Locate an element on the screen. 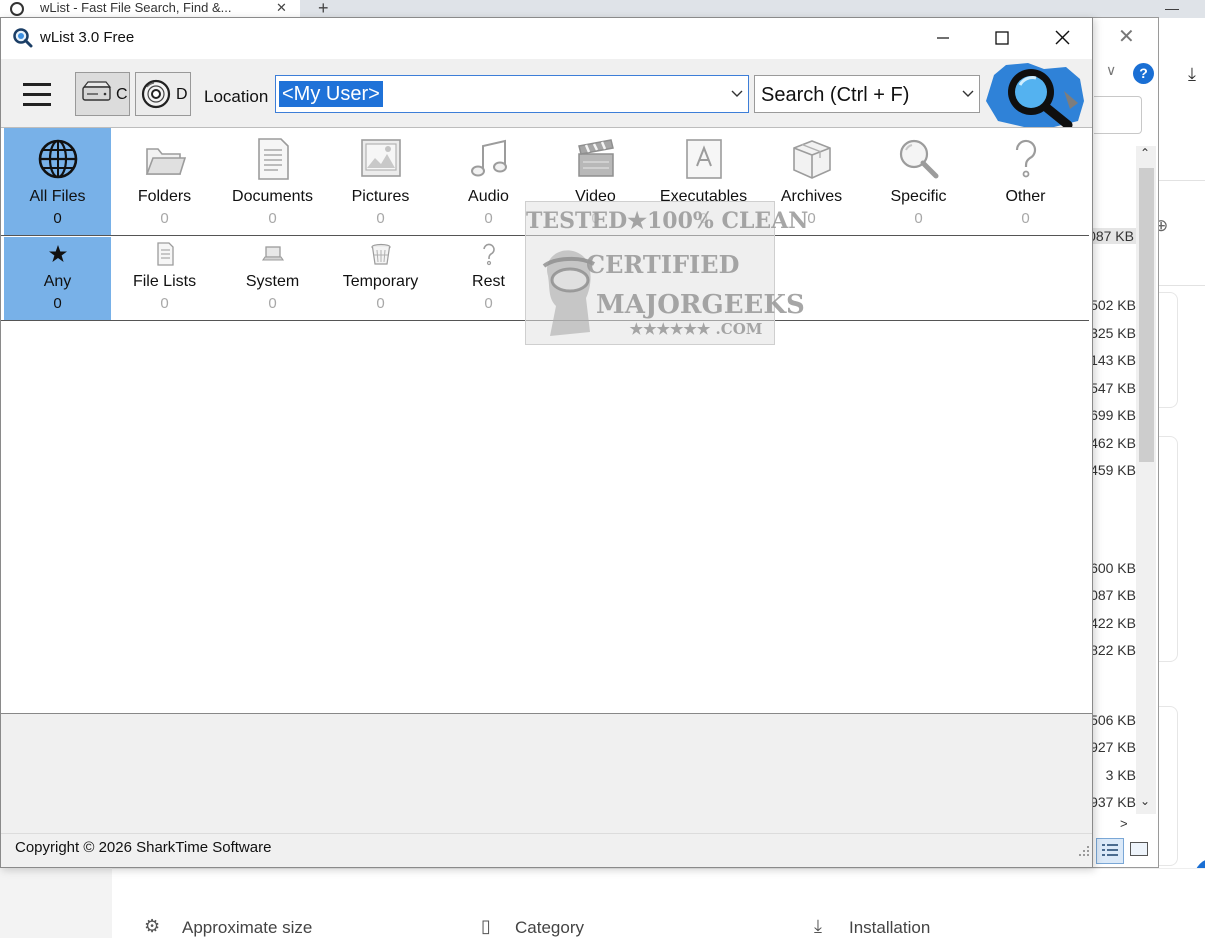 This screenshot has width=1205, height=938. file-list-icon is located at coordinates (165, 254).